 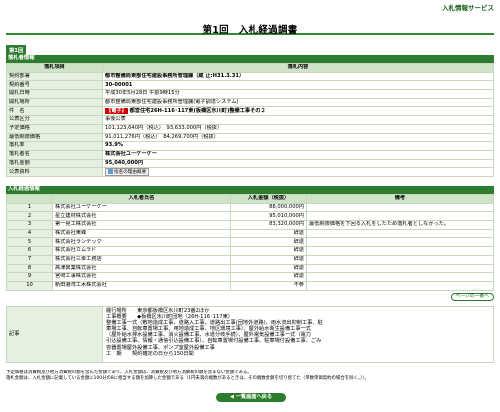 I want to click on info-value-cell: 30-00001, so click(x=298, y=85).